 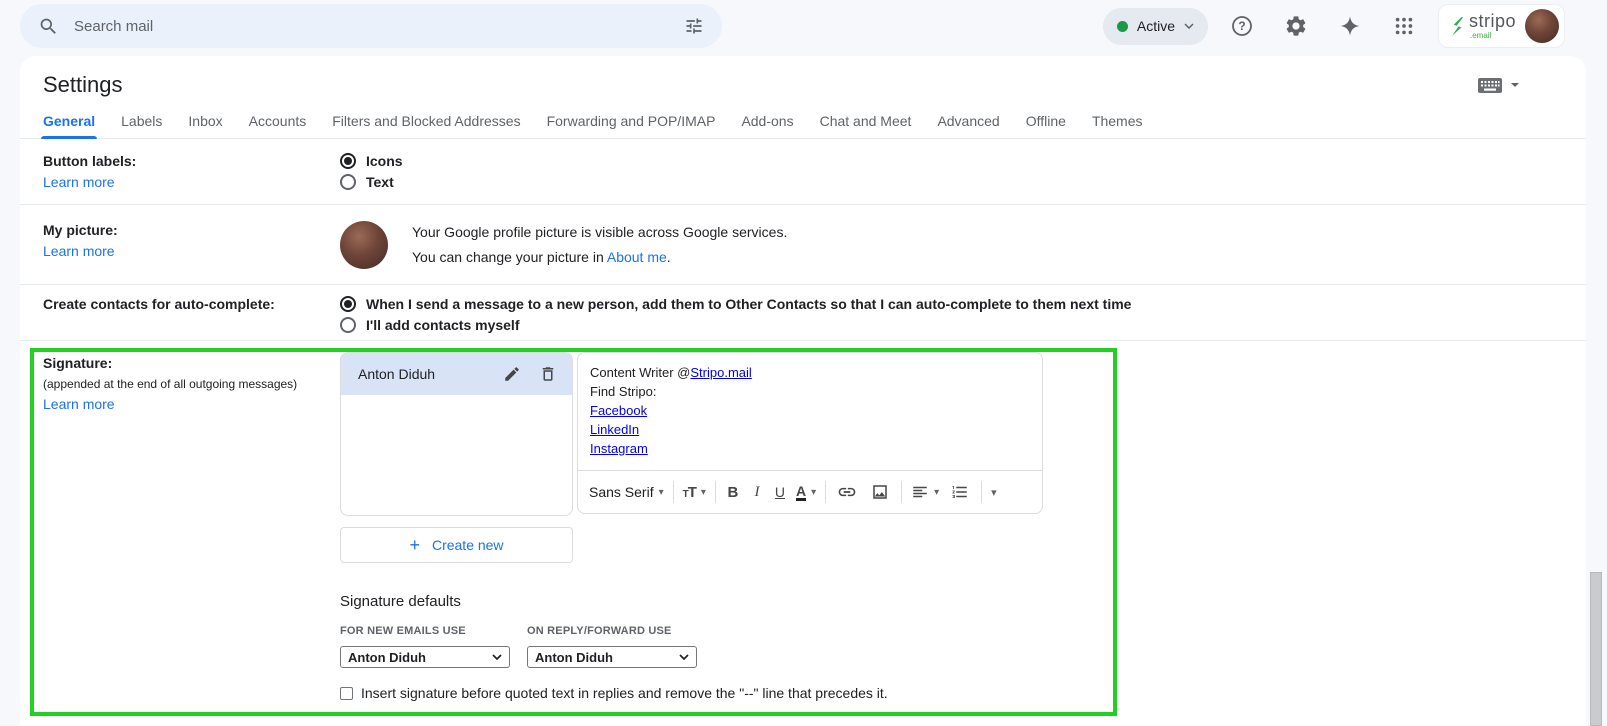 I want to click on signature-learn-more-link: Learn more, so click(x=79, y=404).